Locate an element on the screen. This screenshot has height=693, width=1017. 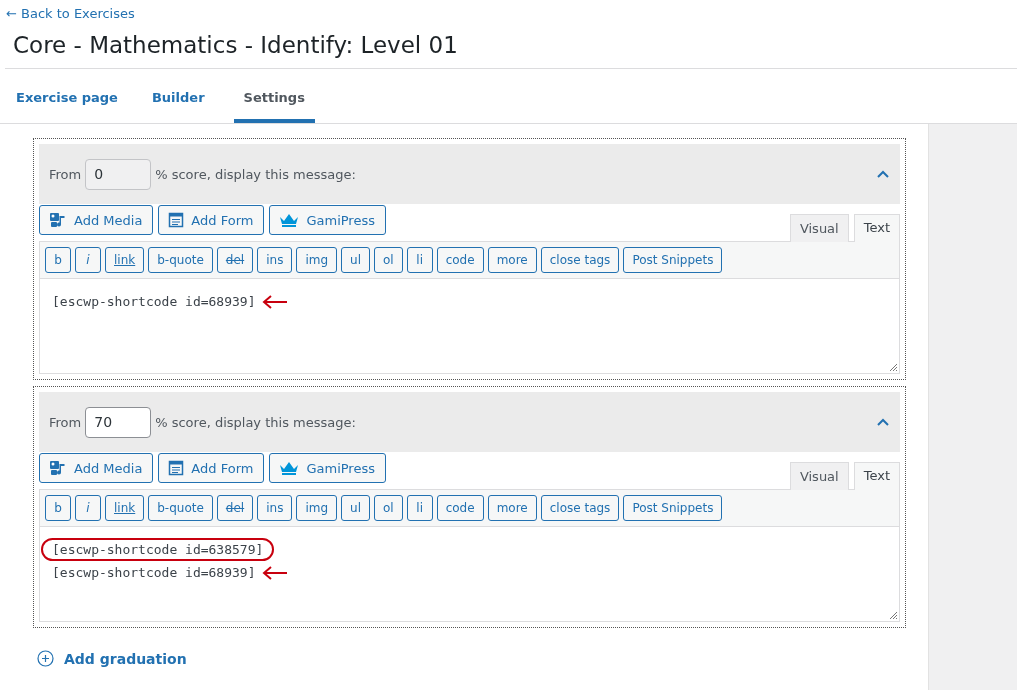
page-tab: Builder is located at coordinates (178, 106).